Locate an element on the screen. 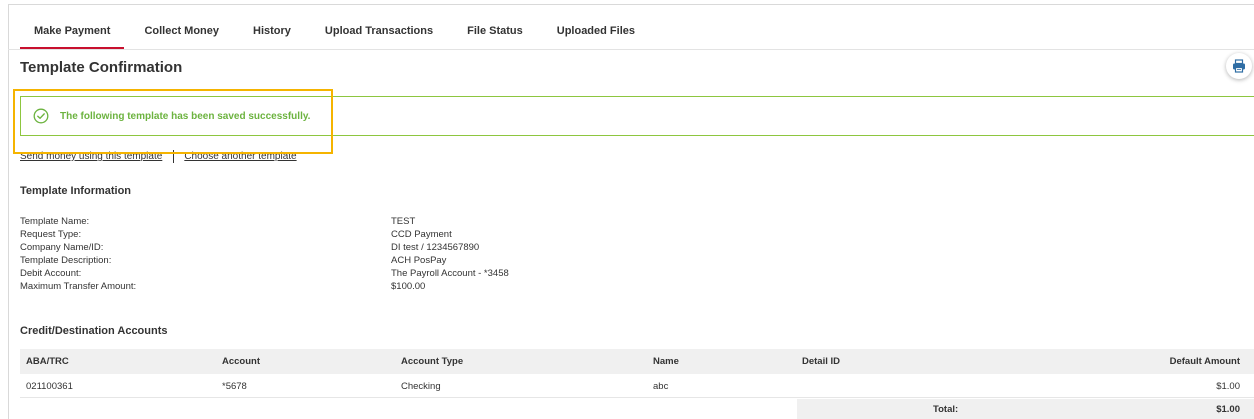 This screenshot has width=1254, height=419. template-information-heading: Template Information is located at coordinates (76, 191).